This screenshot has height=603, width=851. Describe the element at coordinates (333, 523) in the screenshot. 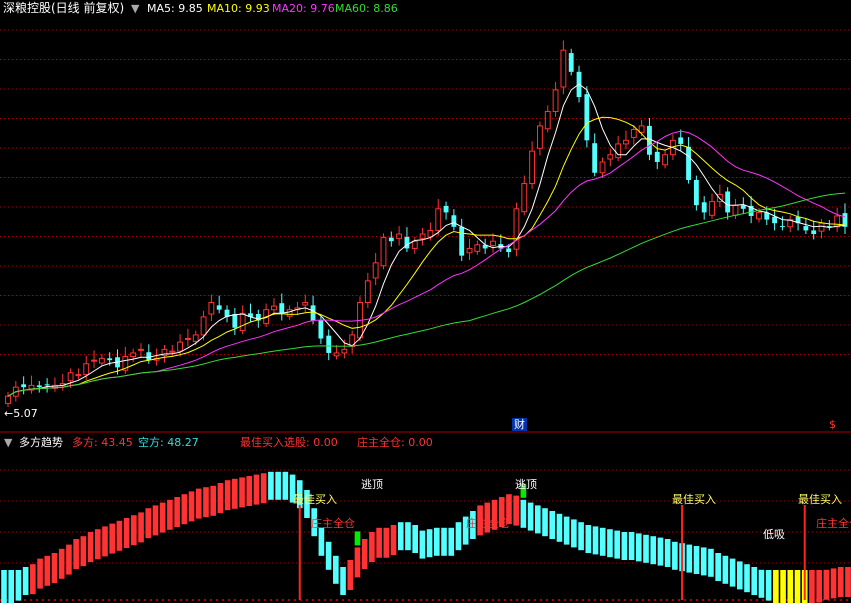

I see `annotation-full-position-1: 庄主全仓` at that location.